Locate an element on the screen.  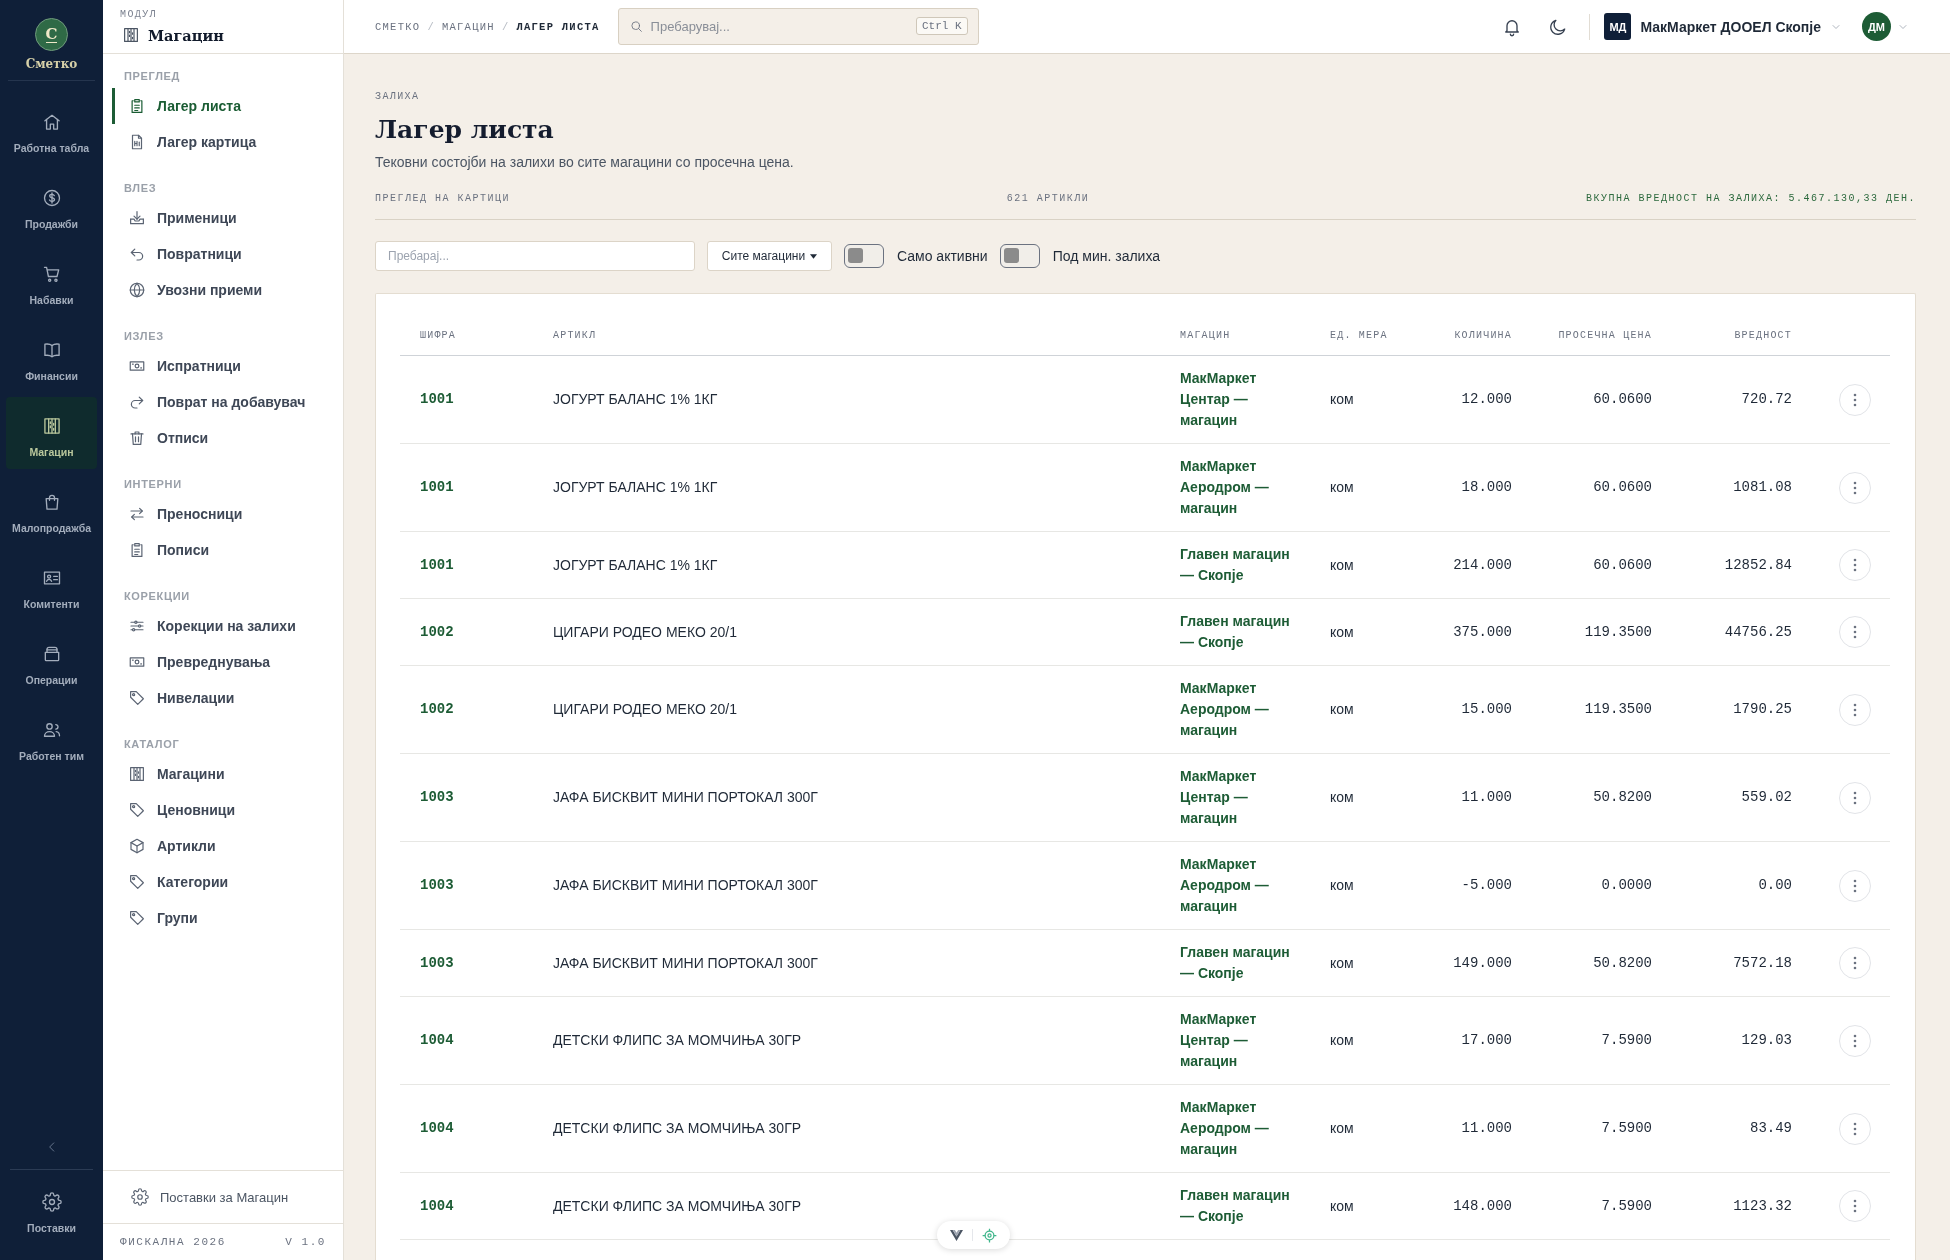
shortcut-key: Ctrl K is located at coordinates (942, 26).